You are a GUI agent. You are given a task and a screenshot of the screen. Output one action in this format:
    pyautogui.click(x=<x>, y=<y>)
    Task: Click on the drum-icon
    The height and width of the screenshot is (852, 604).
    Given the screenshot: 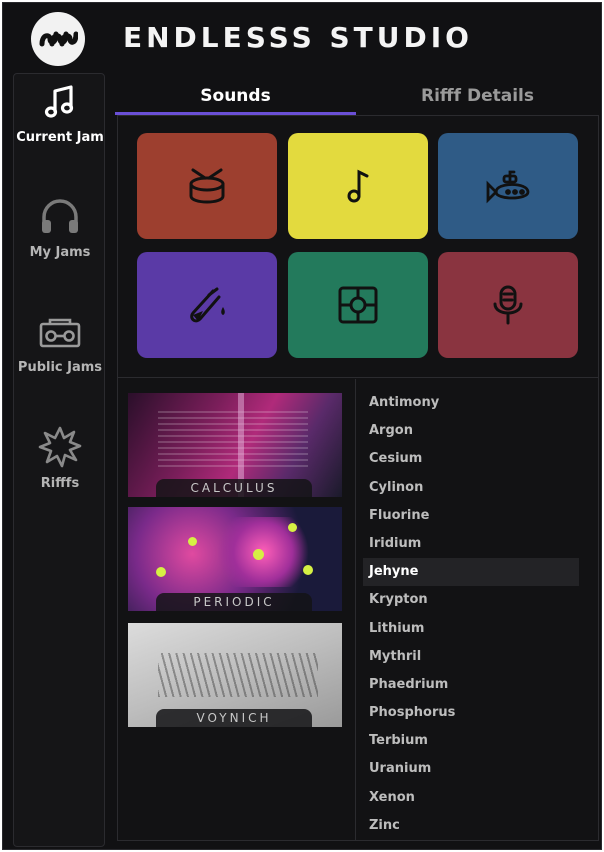 What is the action you would take?
    pyautogui.click(x=207, y=186)
    